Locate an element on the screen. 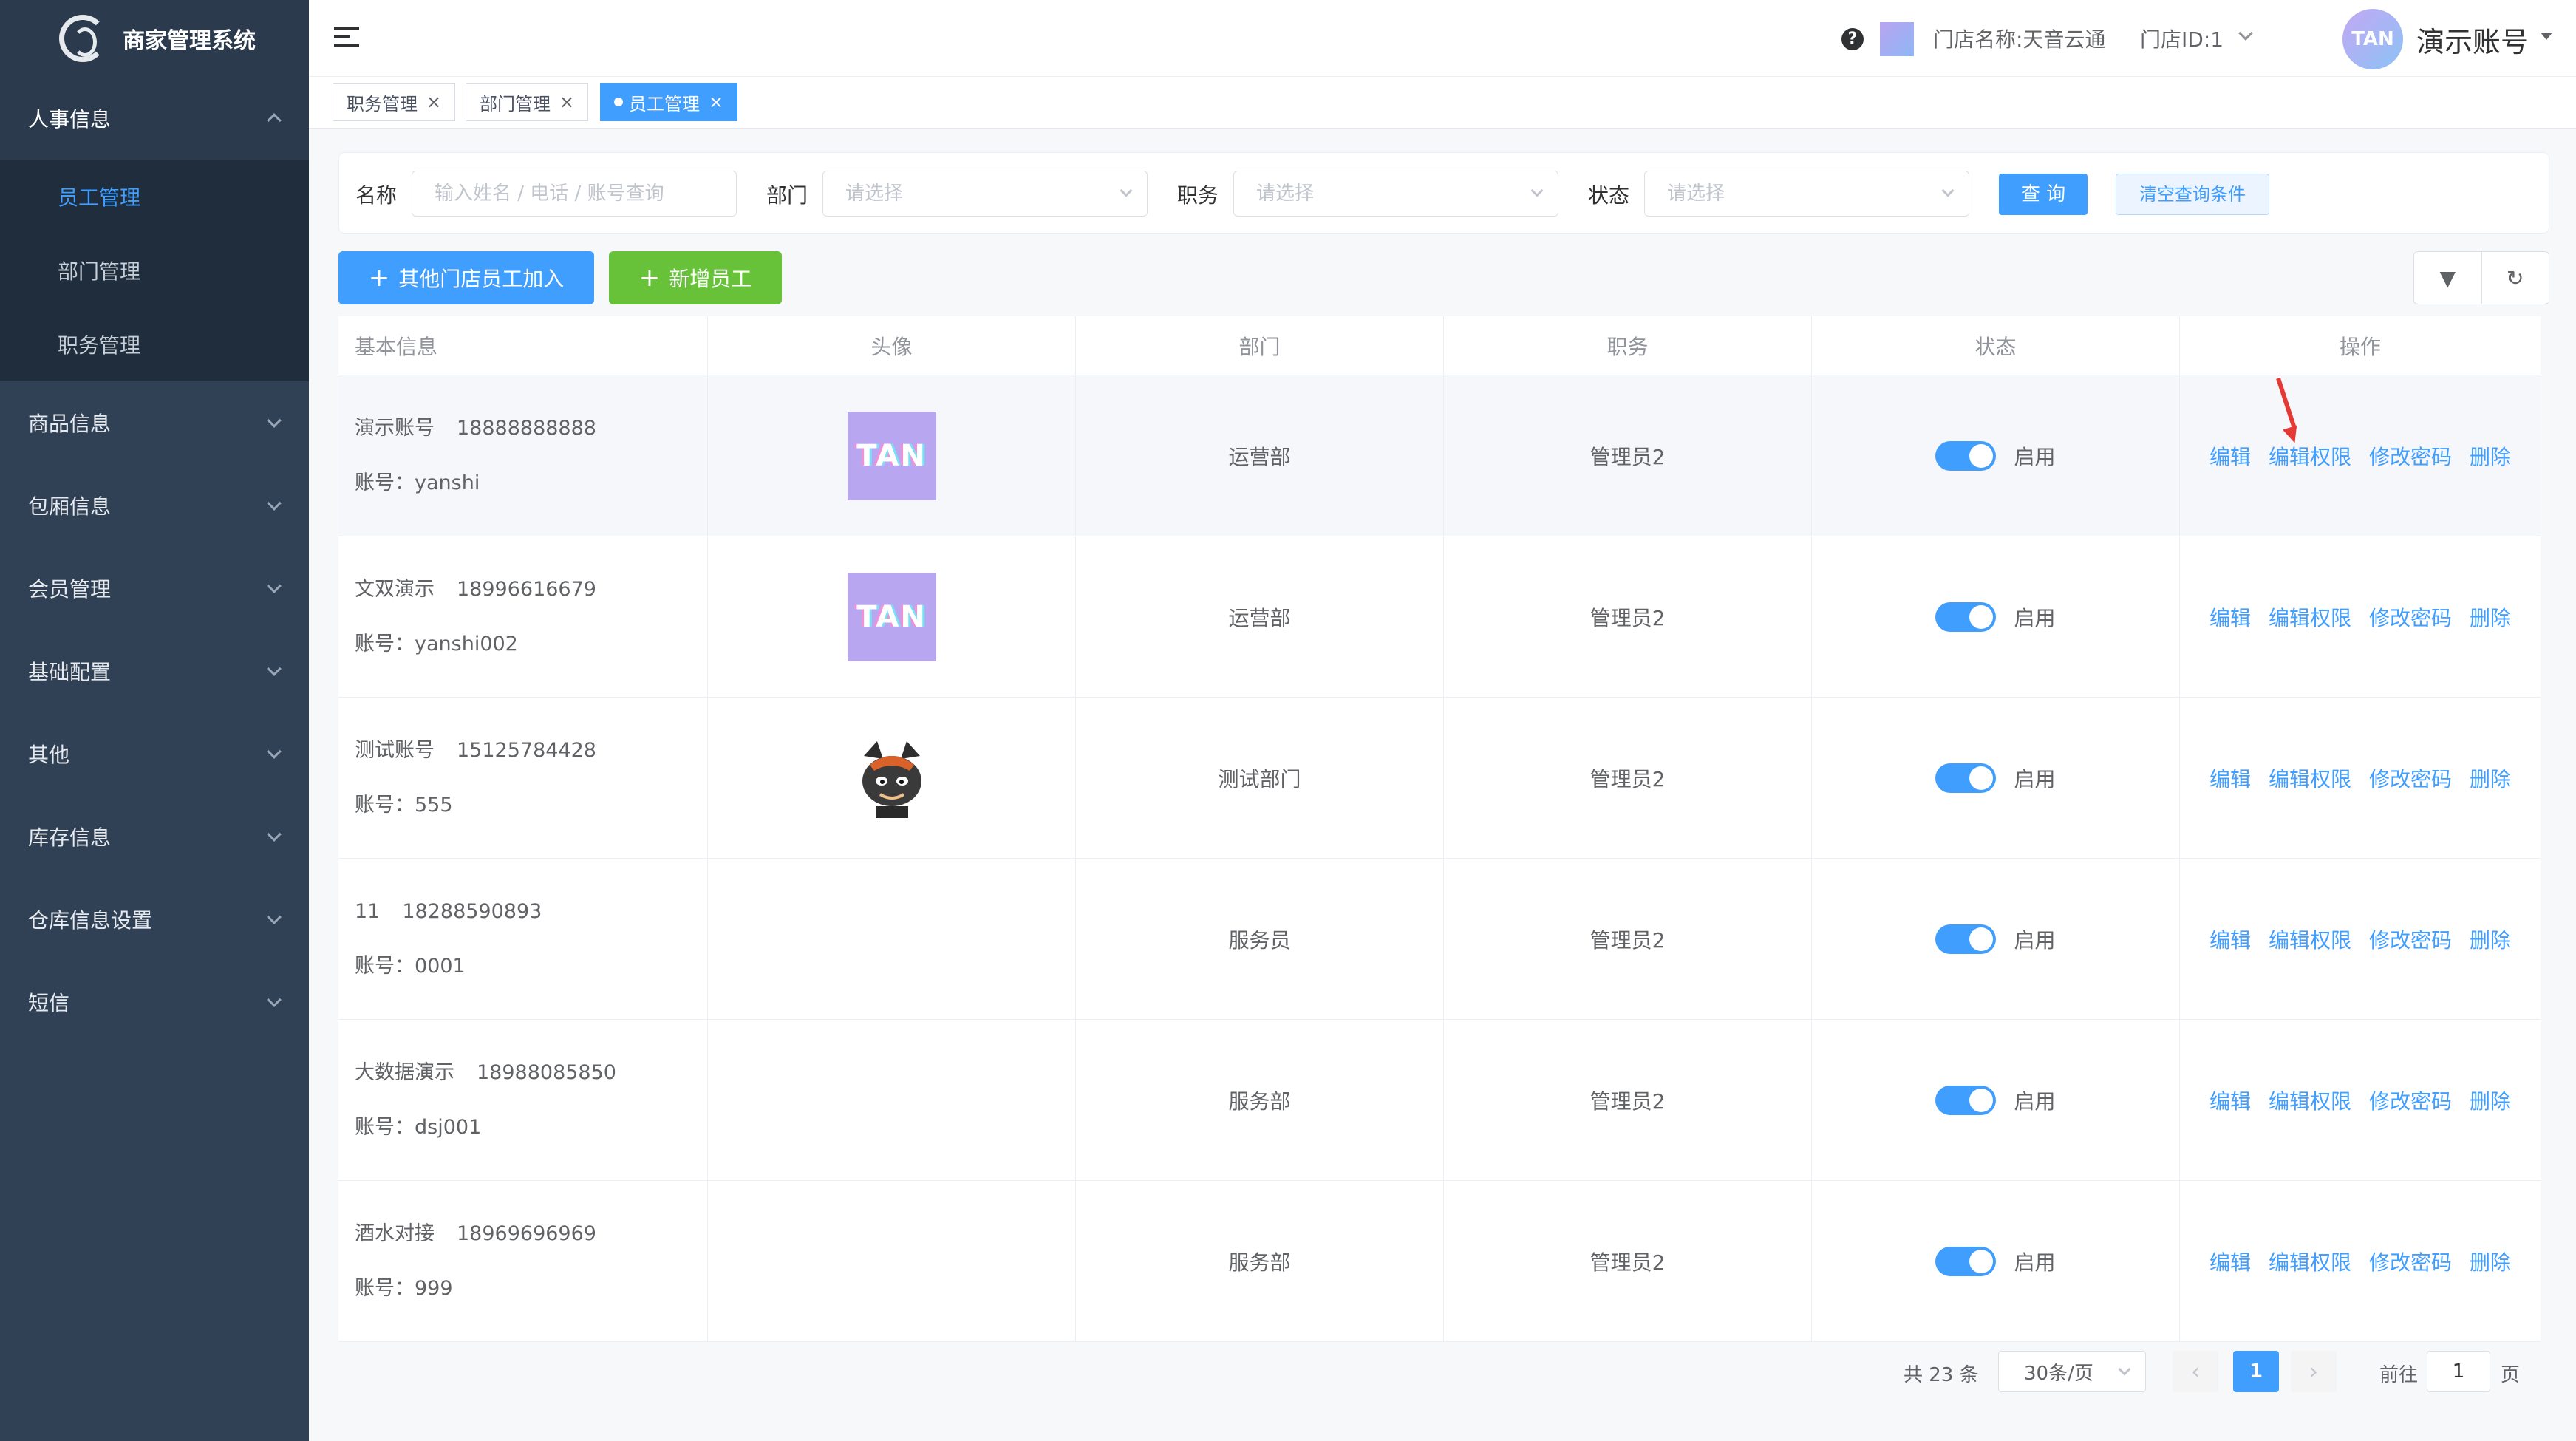 This screenshot has width=2576, height=1441. basic-info-cell: 测试账号 15125784428 账号：555 is located at coordinates (523, 778).